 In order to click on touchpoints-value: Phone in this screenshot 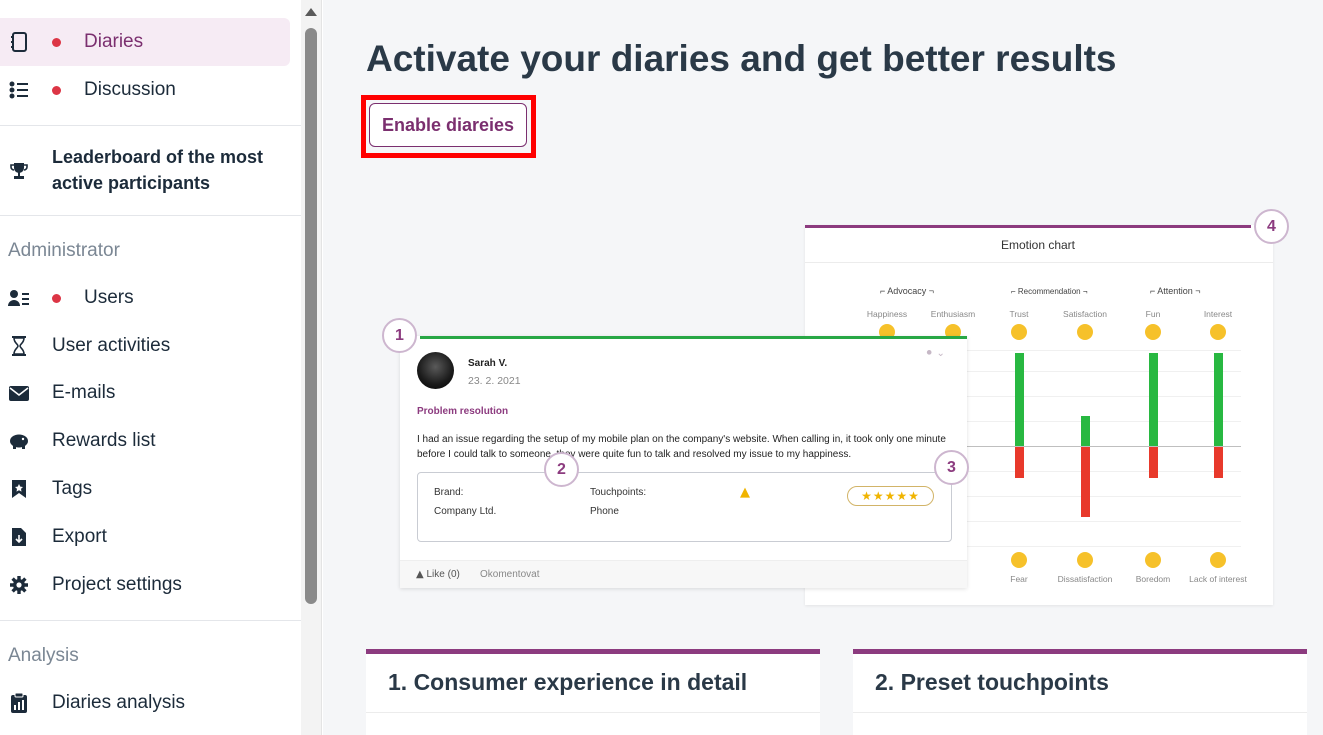, I will do `click(604, 511)`.